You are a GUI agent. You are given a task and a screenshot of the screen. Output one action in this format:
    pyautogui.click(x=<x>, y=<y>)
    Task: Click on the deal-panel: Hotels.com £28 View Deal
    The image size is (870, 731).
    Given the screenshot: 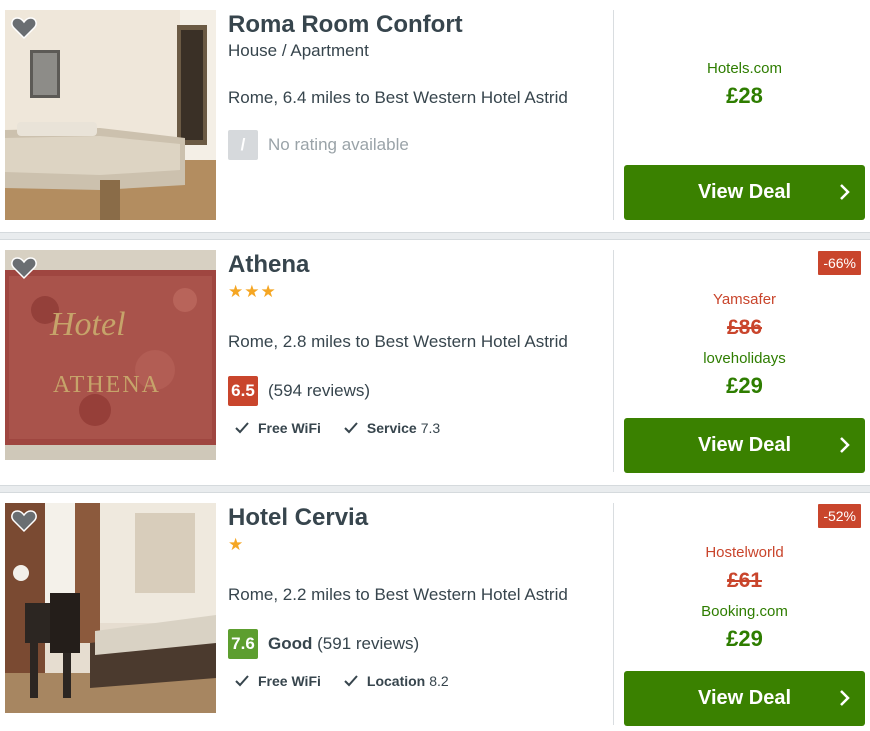 What is the action you would take?
    pyautogui.click(x=744, y=118)
    